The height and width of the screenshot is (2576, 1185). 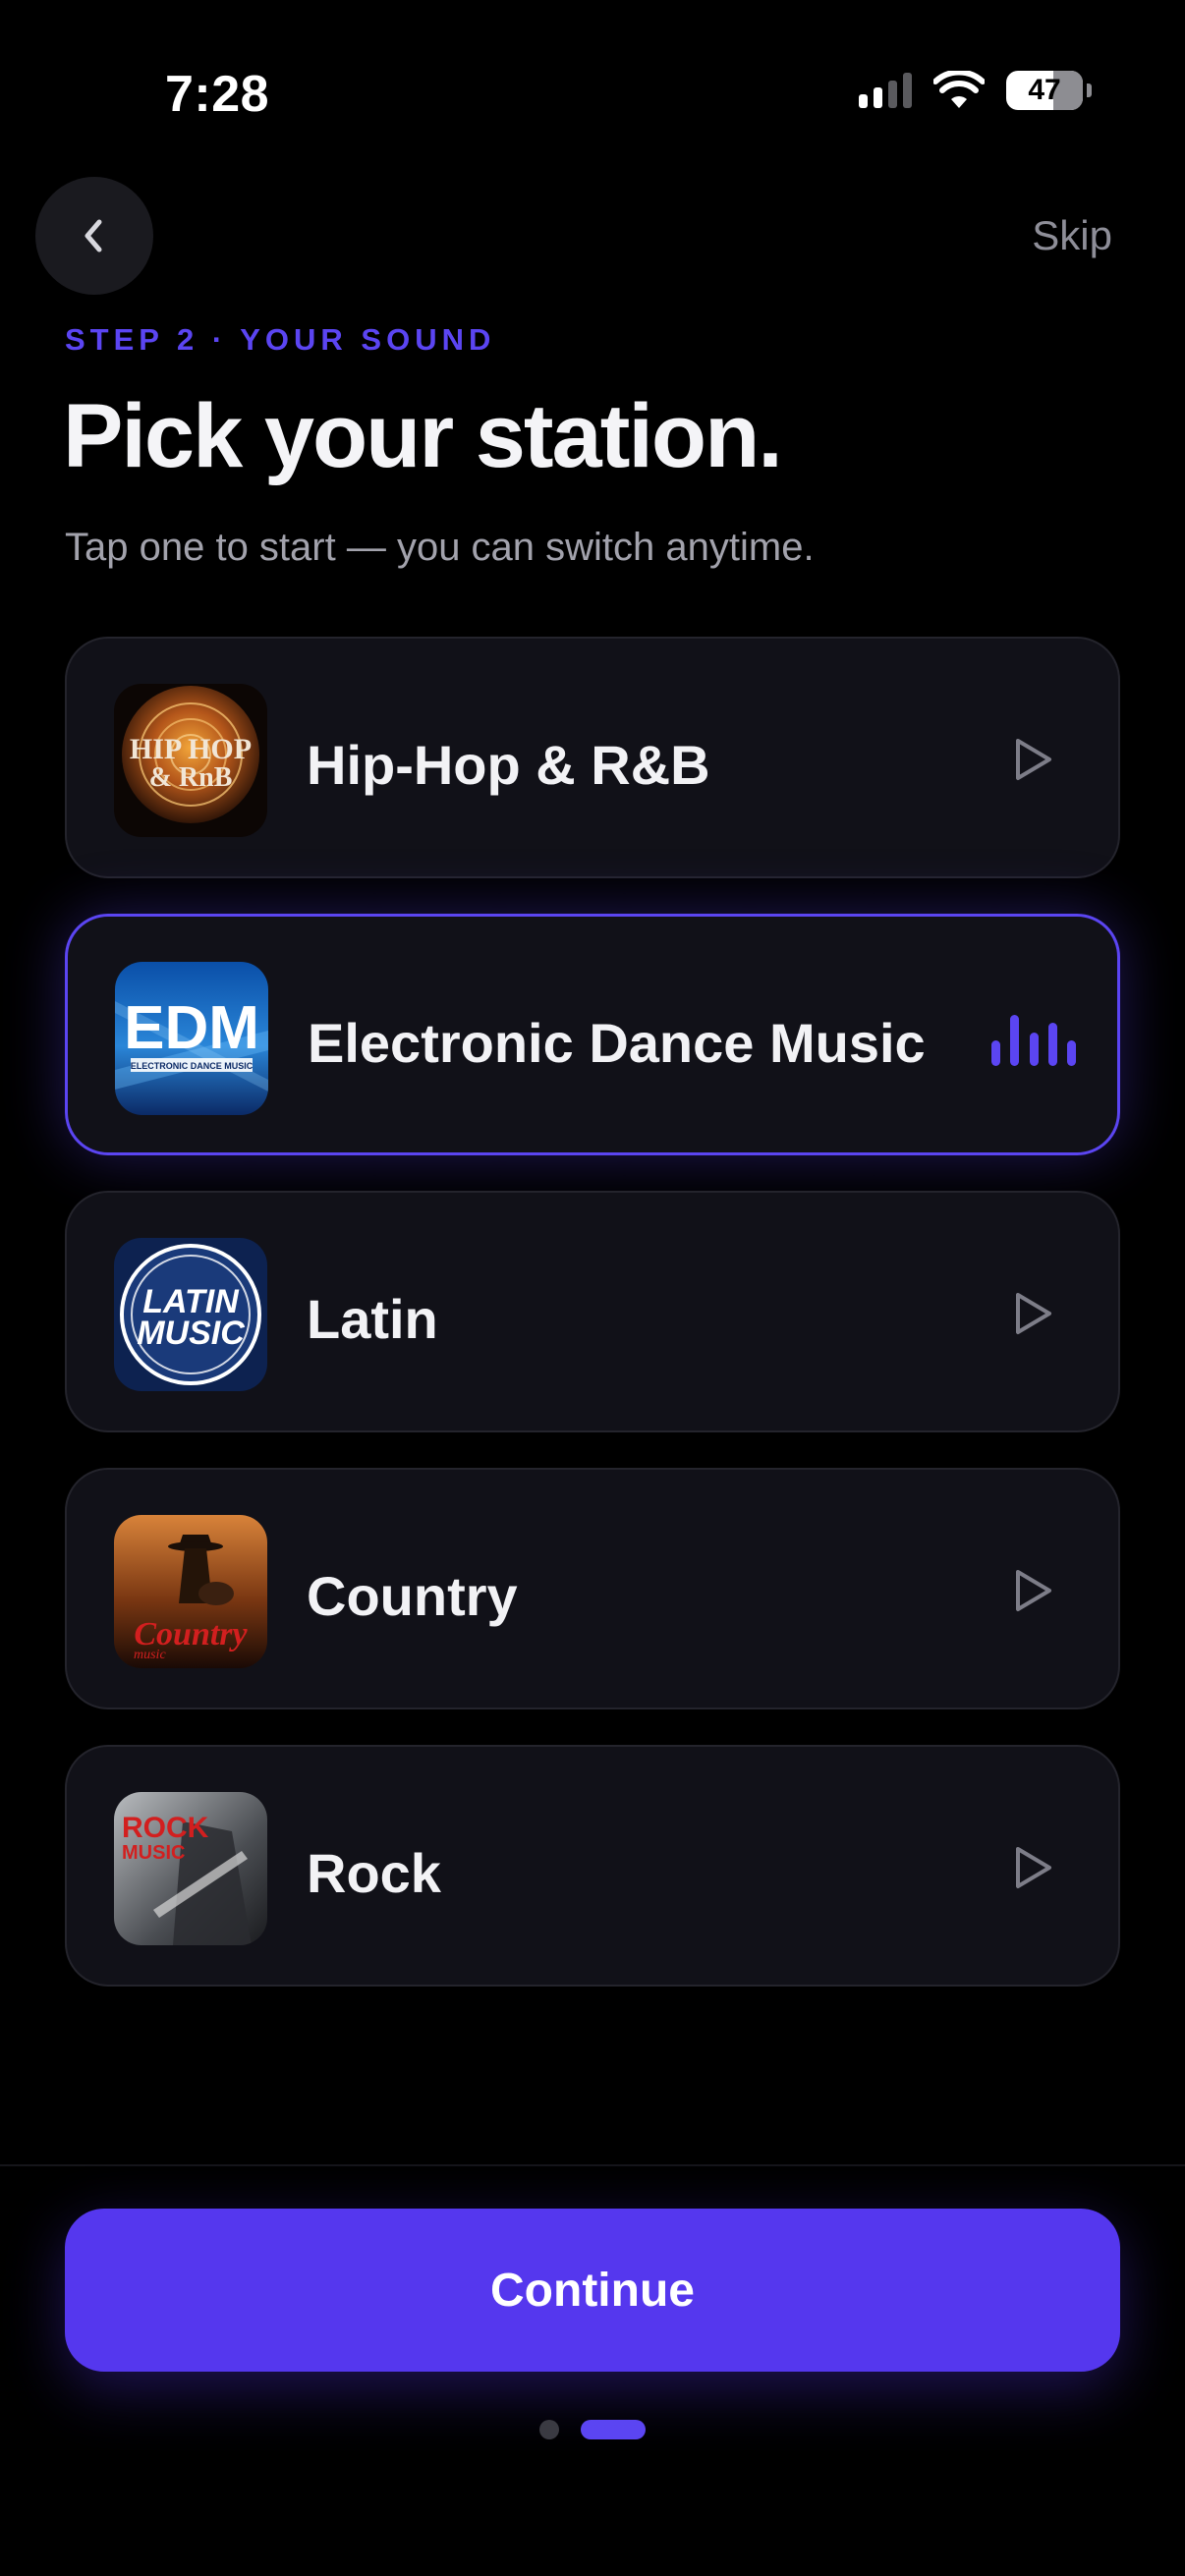 What do you see at coordinates (150, 1655) in the screenshot?
I see `svg-text: music` at bounding box center [150, 1655].